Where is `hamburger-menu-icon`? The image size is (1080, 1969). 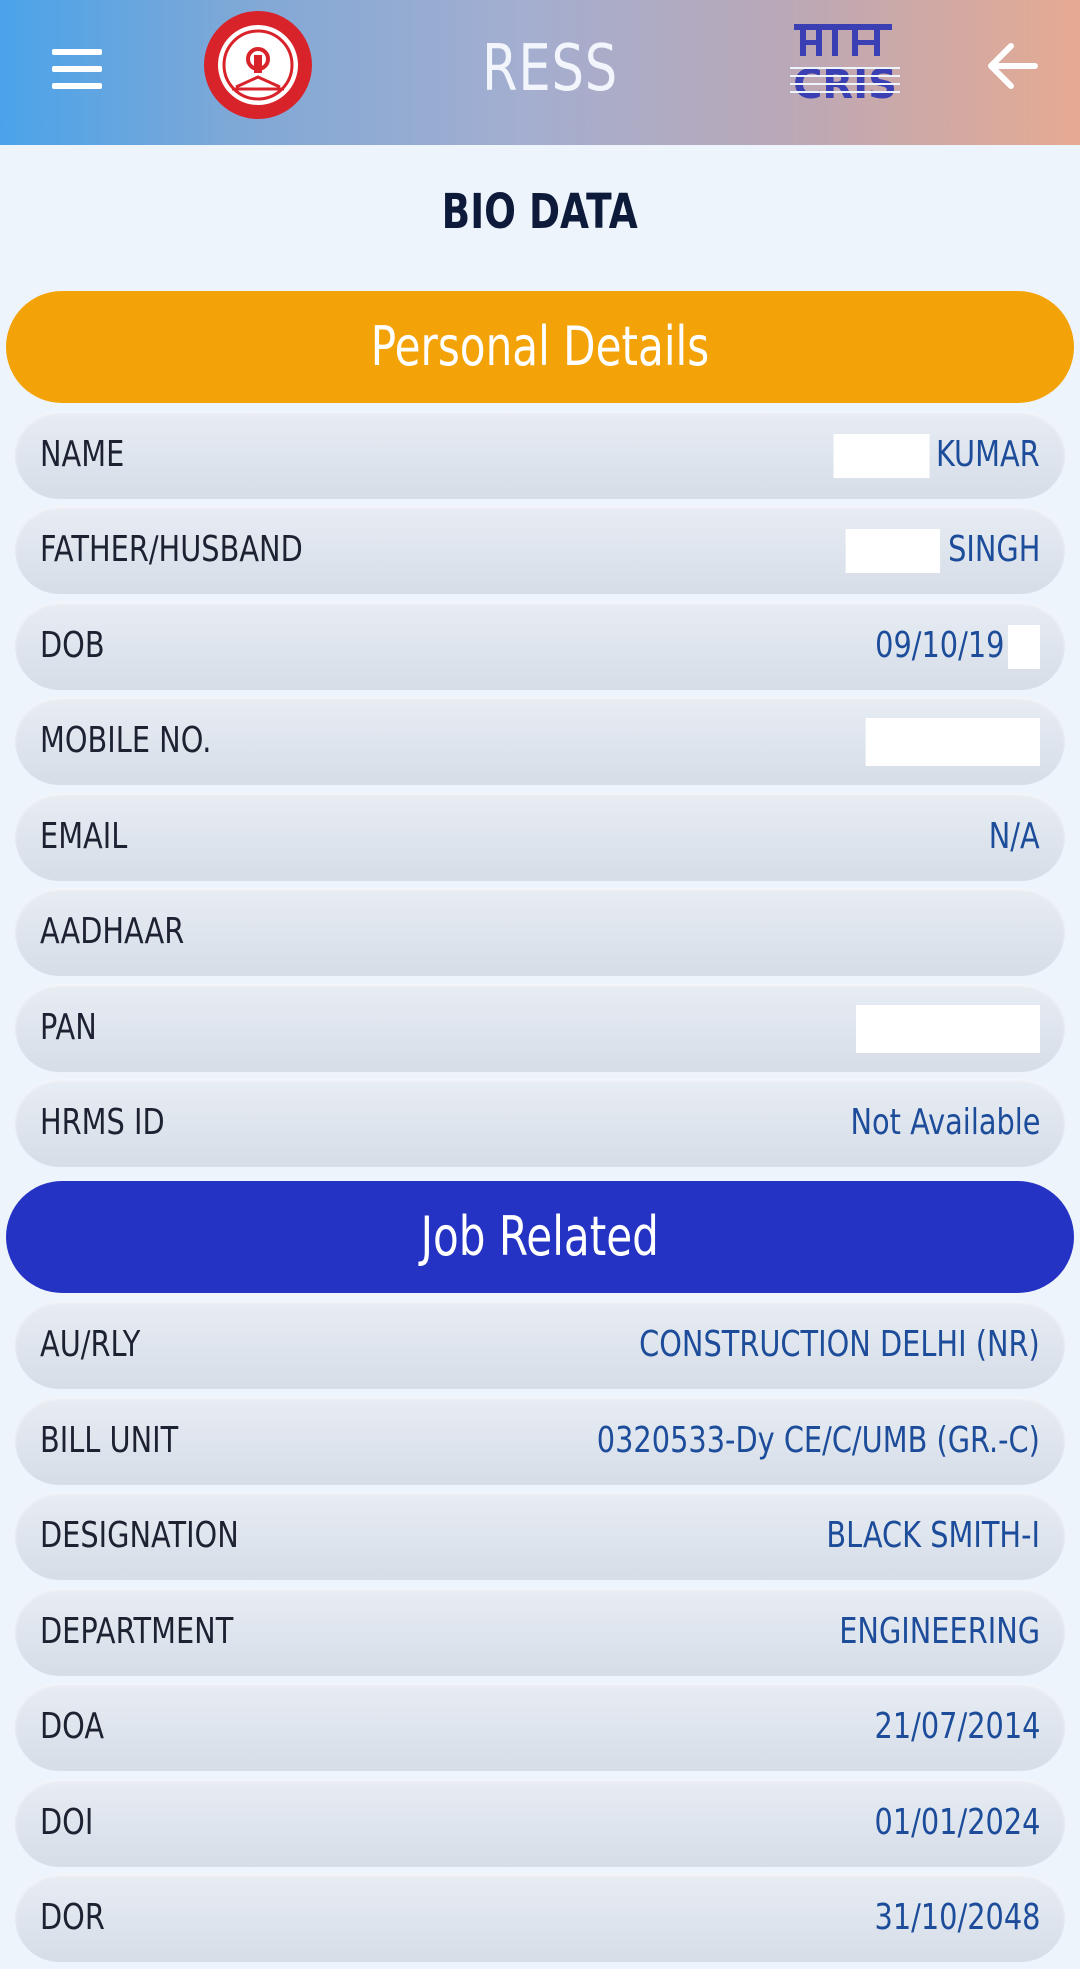
hamburger-menu-icon is located at coordinates (77, 69).